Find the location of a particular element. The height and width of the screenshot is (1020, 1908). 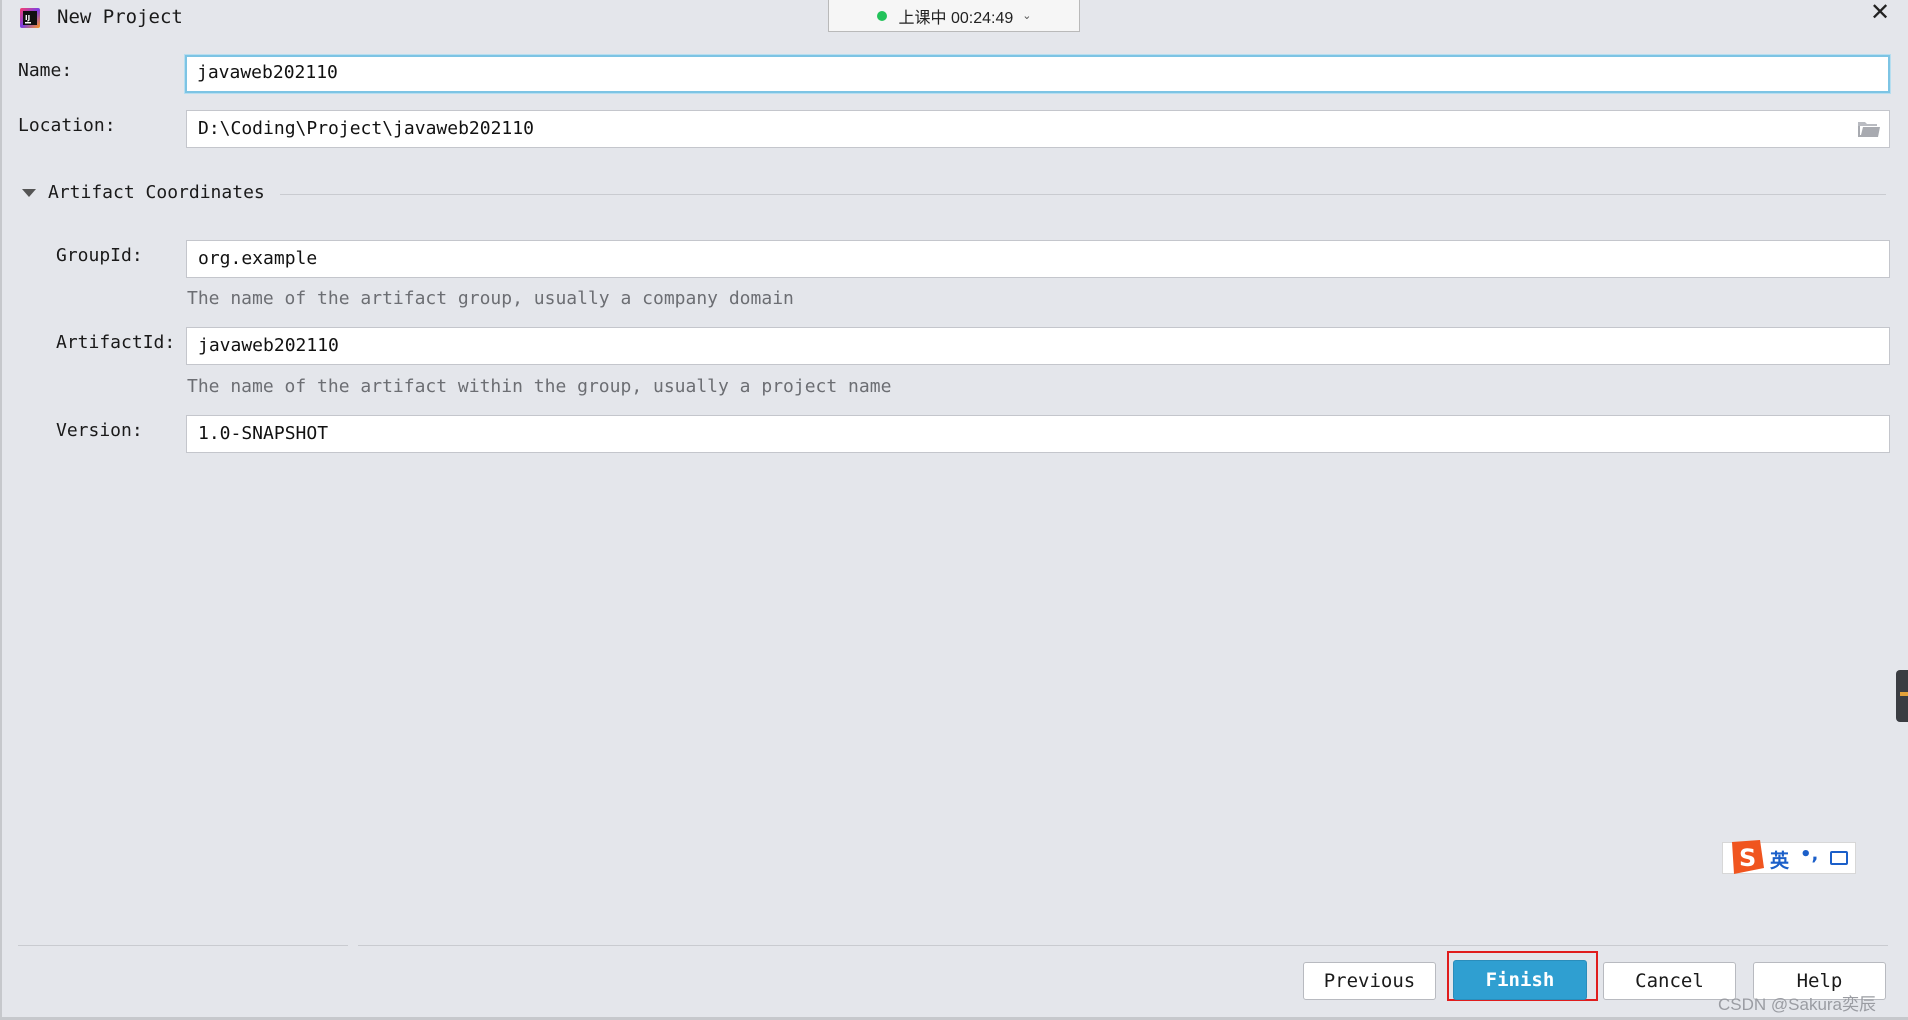

groupid-label: GroupId: is located at coordinates (99, 255).